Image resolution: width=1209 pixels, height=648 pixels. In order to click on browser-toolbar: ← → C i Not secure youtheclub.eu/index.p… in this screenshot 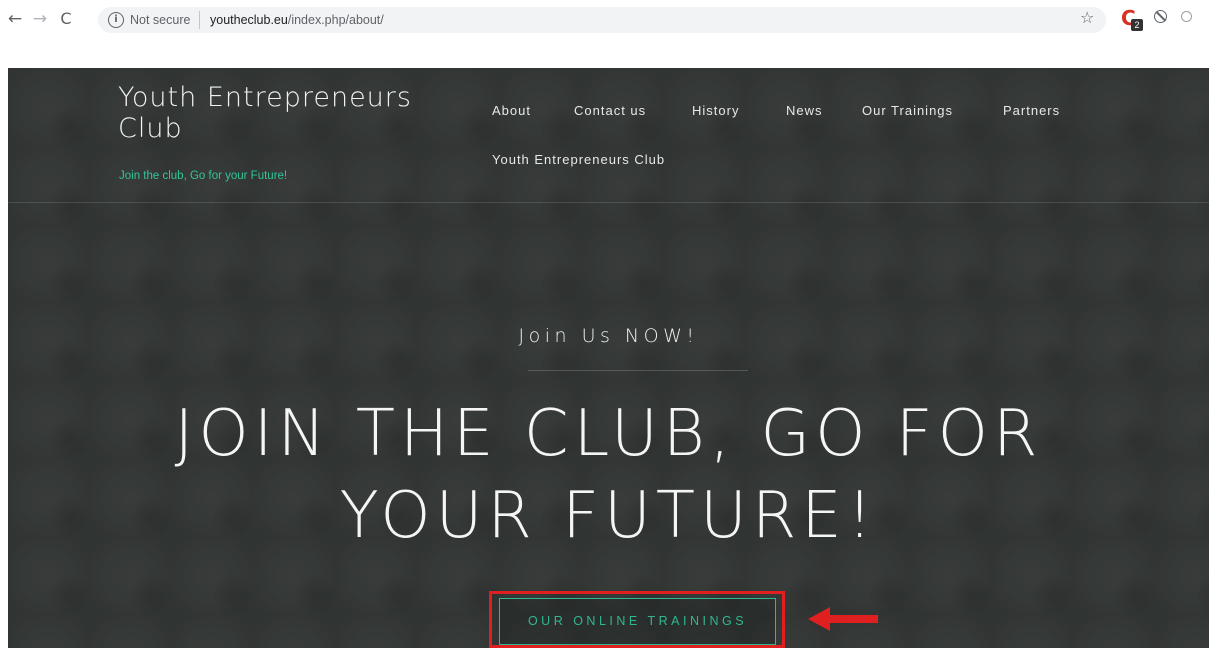, I will do `click(604, 20)`.